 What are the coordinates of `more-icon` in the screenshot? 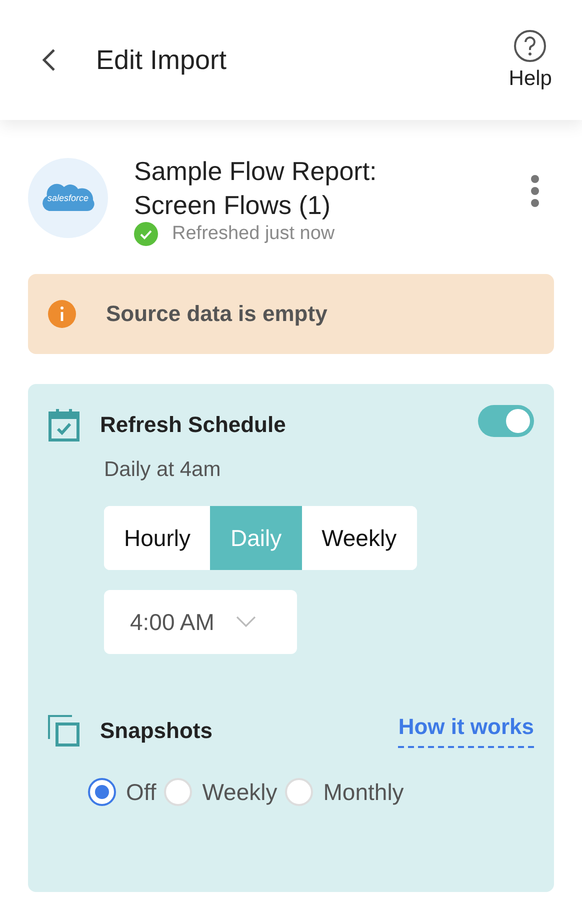 It's located at (535, 191).